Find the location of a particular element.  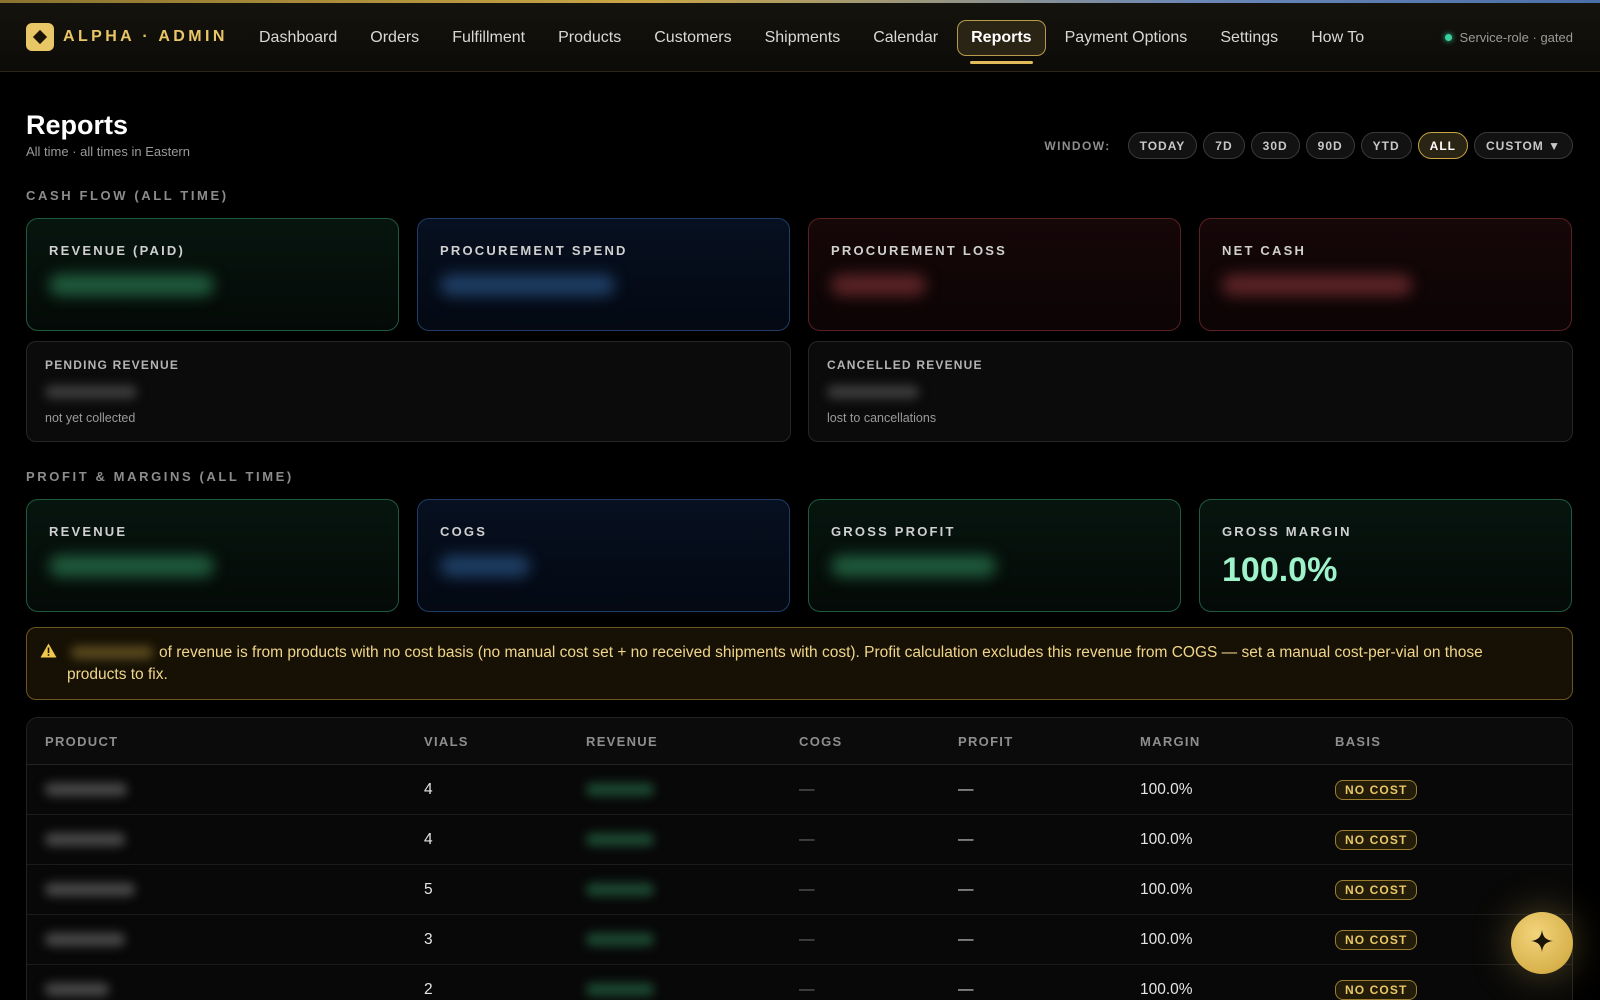

card-procurement-loss: PROCUREMENT LOSS is located at coordinates (994, 274).